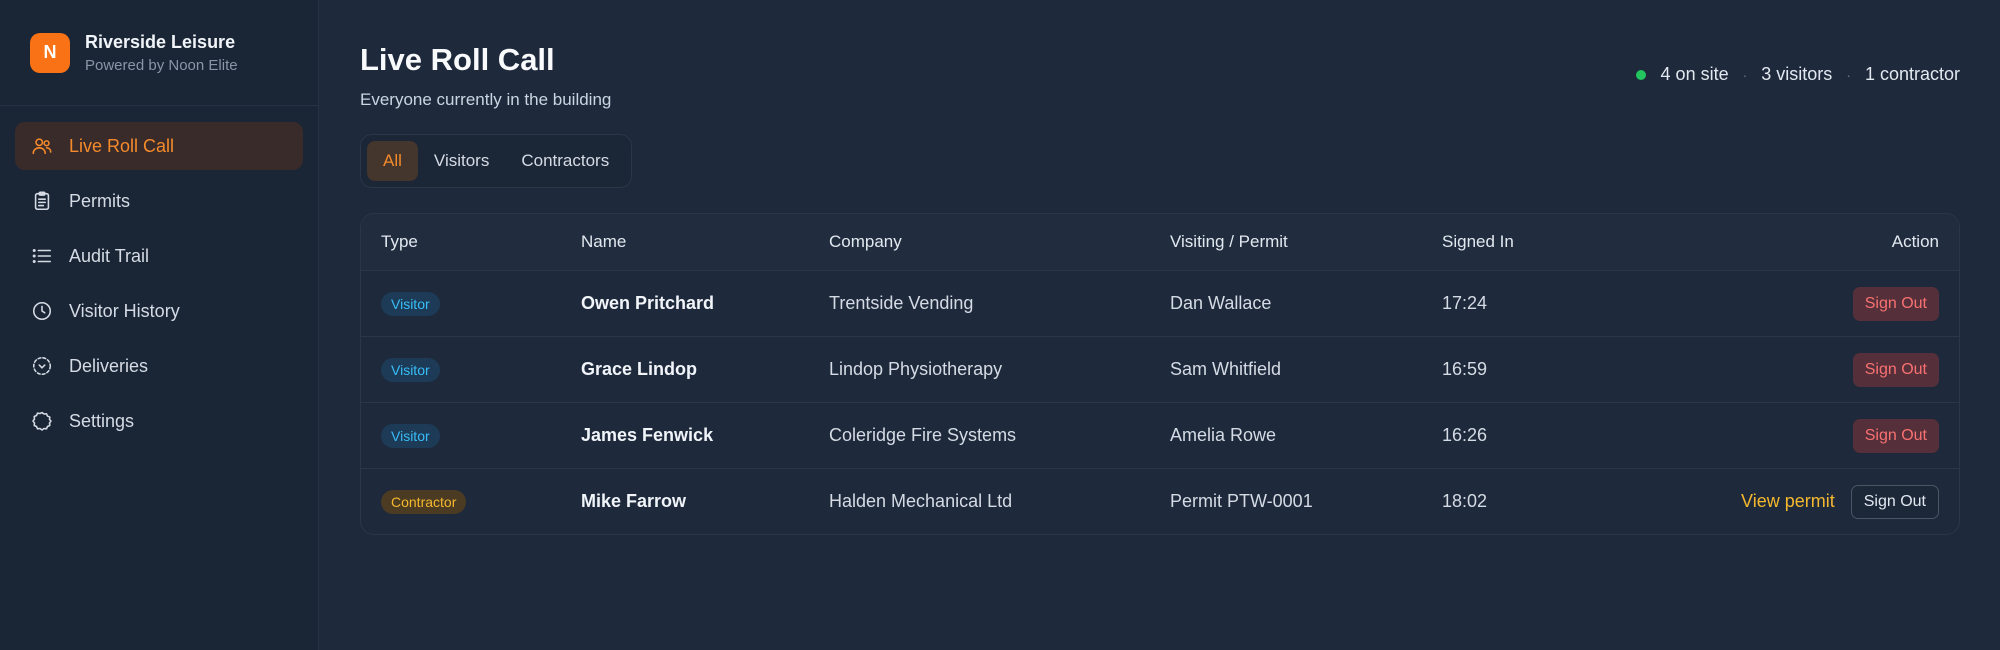  I want to click on person-name: Mike Farrow, so click(634, 501).